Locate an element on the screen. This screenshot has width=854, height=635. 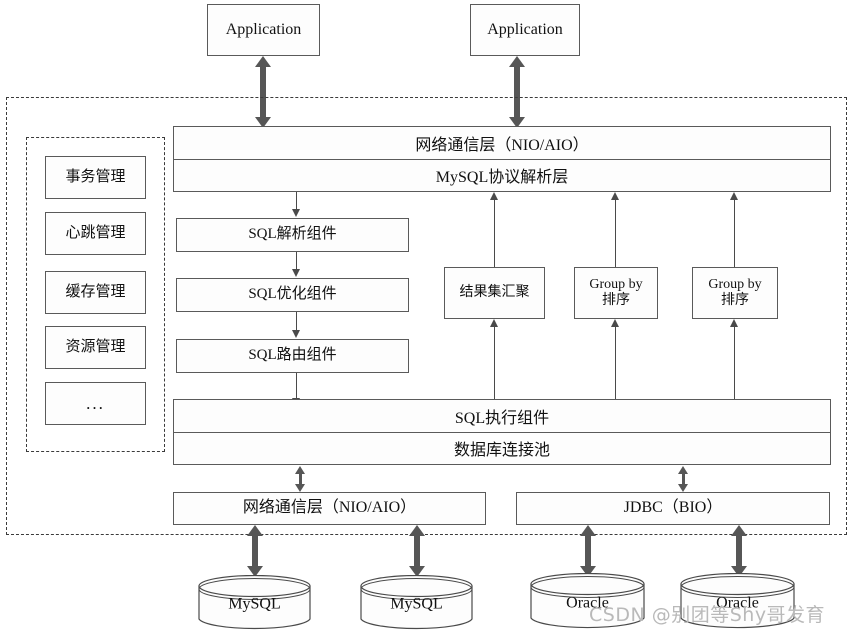
sql-execution-component-row: SQL执行组件 is located at coordinates (502, 416).